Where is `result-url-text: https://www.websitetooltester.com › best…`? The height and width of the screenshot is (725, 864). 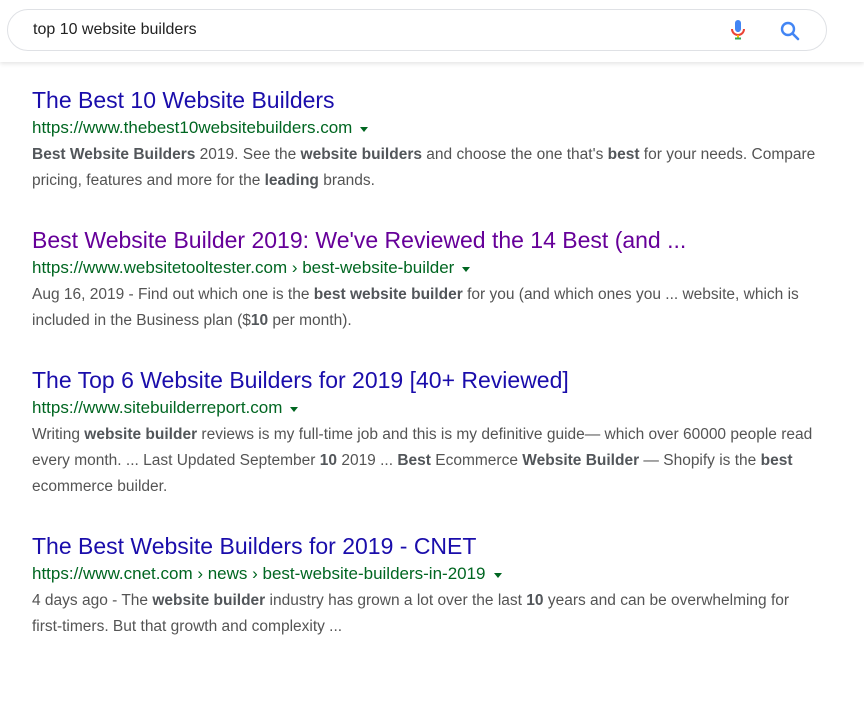
result-url-text: https://www.websitetooltester.com › best… is located at coordinates (243, 267).